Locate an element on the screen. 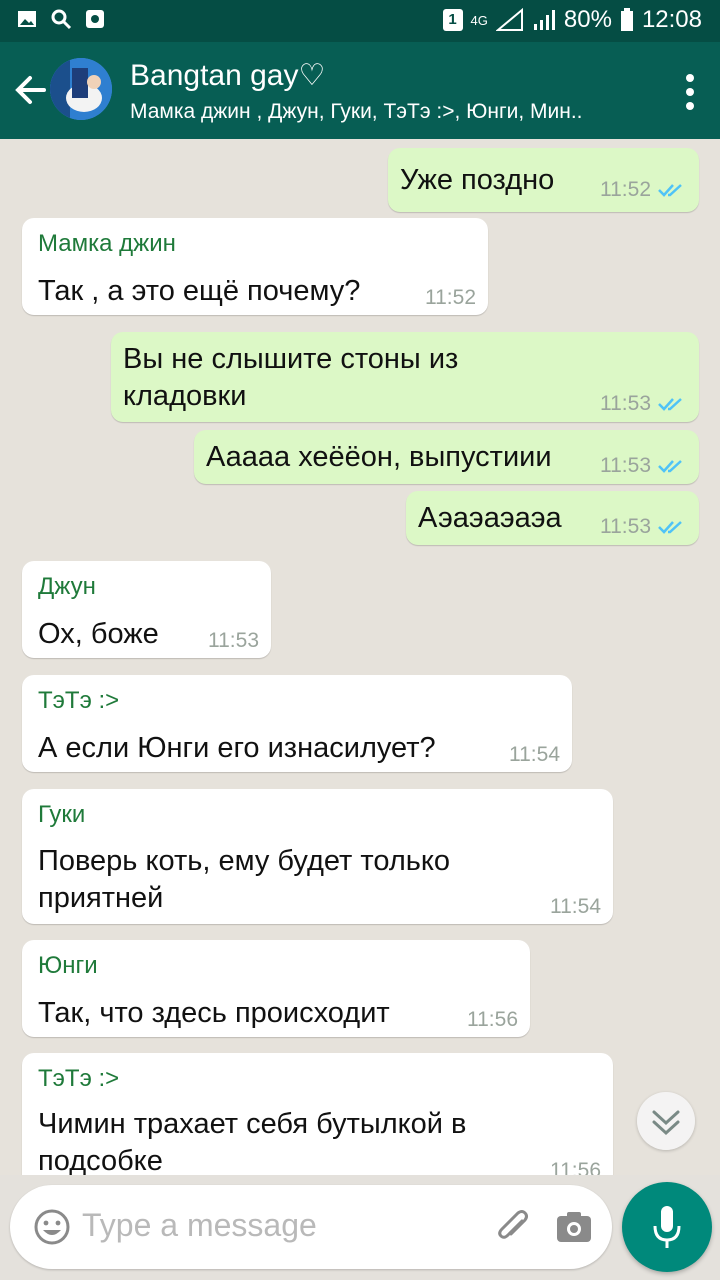  message-text: Так , а это ещё почему? is located at coordinates (199, 291).